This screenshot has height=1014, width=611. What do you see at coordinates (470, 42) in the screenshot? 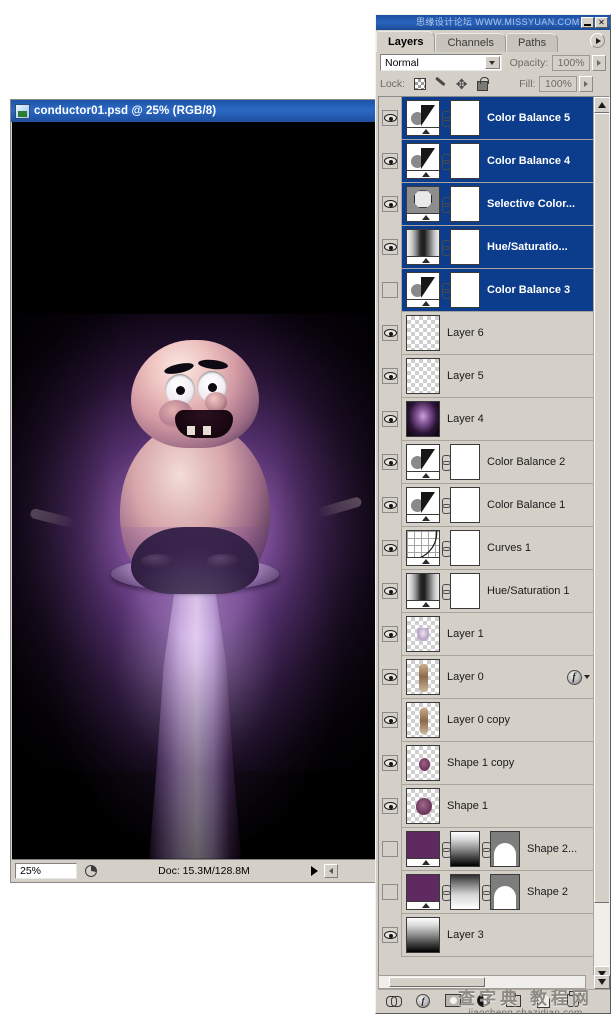
I see `tab-channels: Channels` at bounding box center [470, 42].